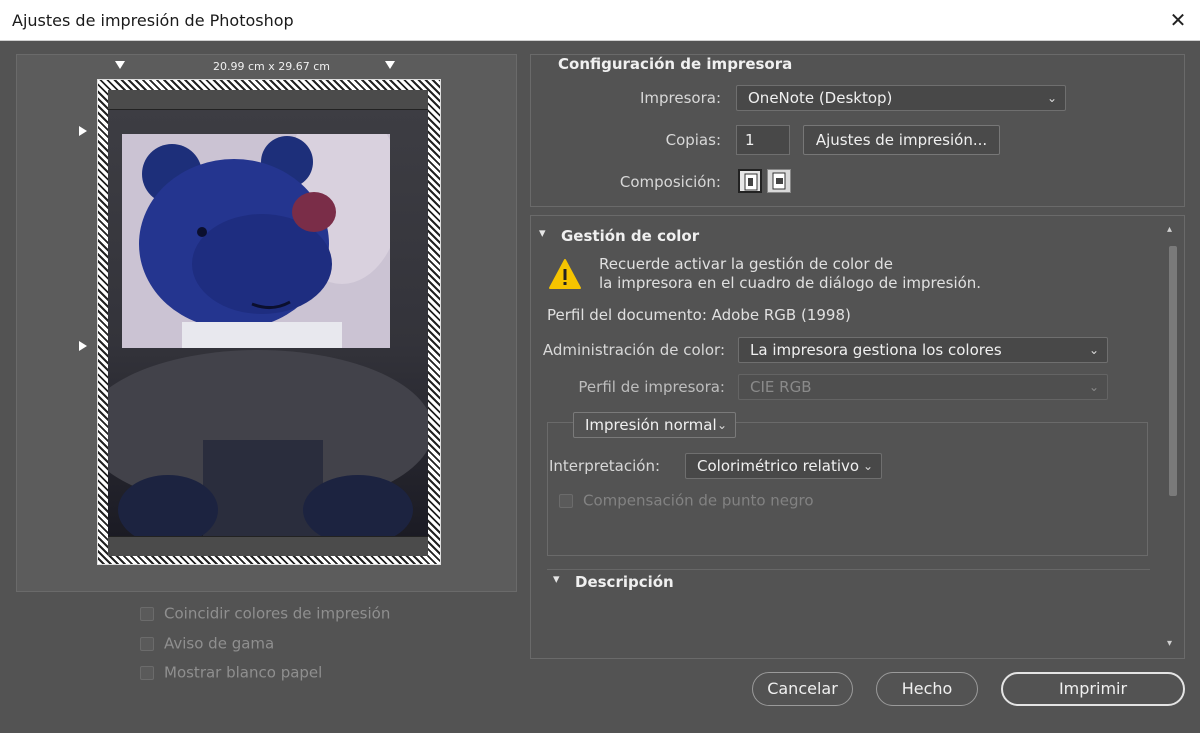 The image size is (1200, 733). Describe the element at coordinates (779, 181) in the screenshot. I see `landscape-layout-icon` at that location.